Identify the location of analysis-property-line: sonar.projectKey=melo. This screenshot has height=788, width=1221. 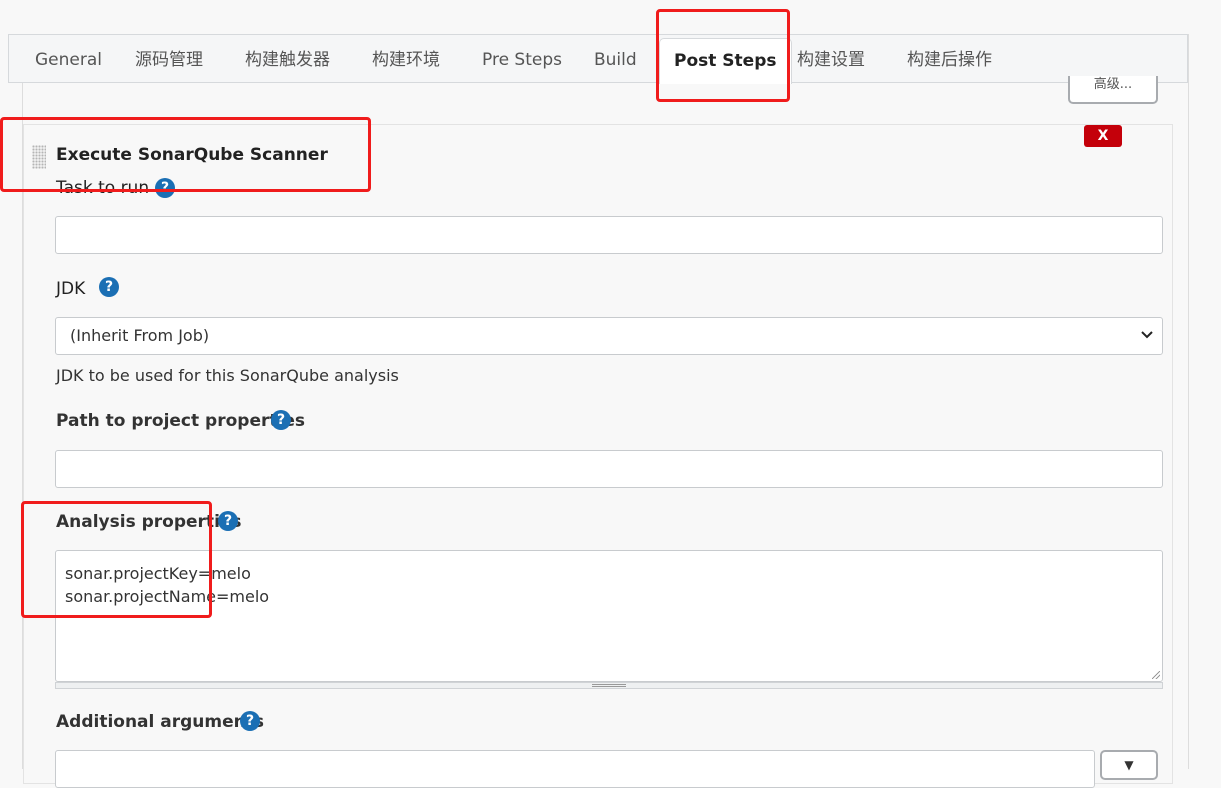
(158, 573).